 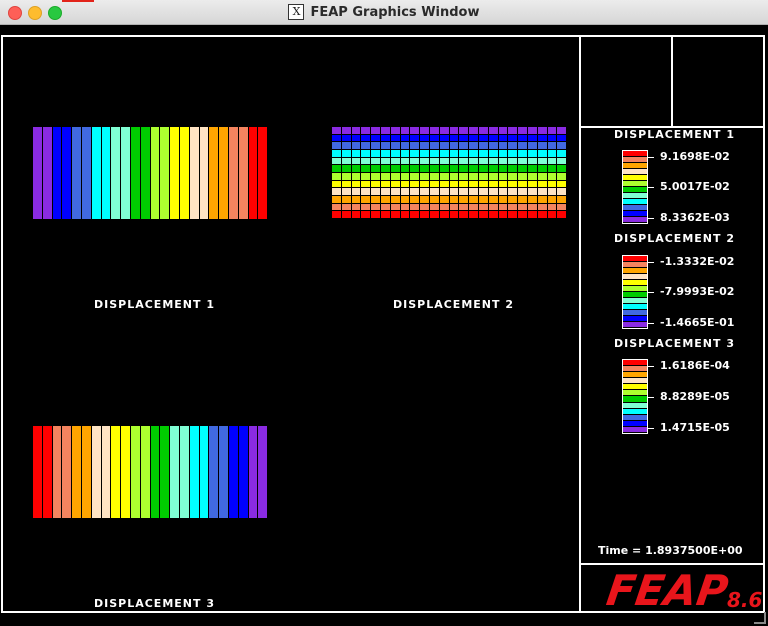 I want to click on displacement-1-contour, so click(x=151, y=173).